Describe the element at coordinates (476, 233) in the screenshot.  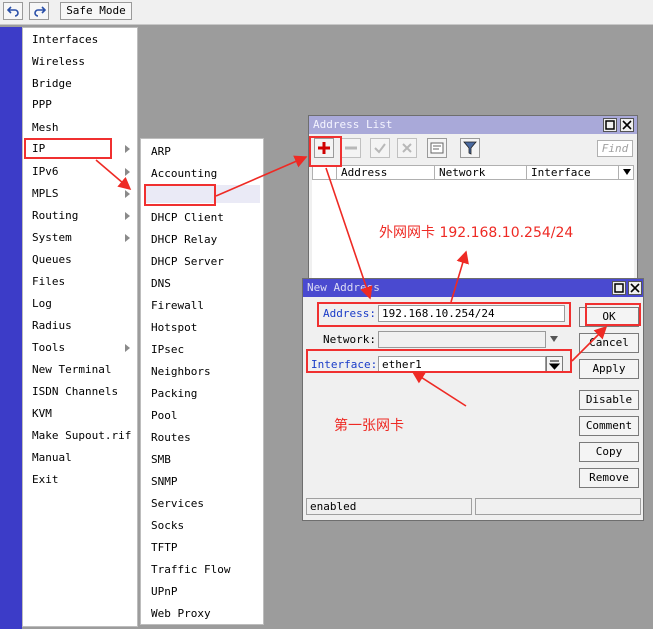
I see `wan-annotation: 外网网卡 192.168.10.254/24` at that location.